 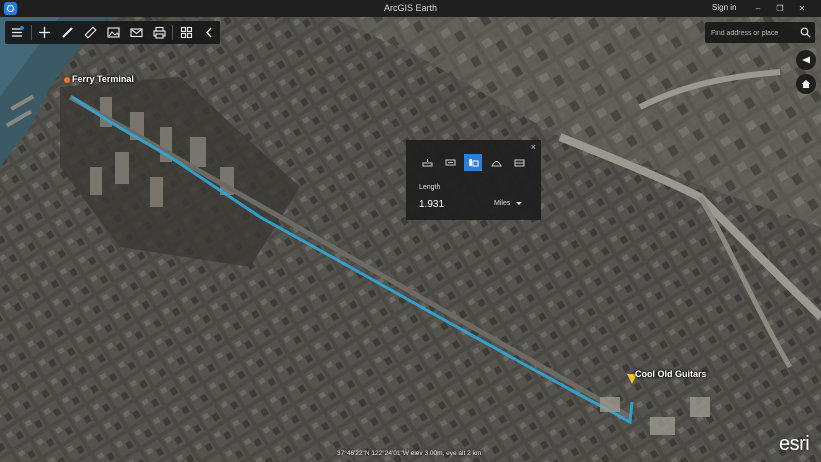 I want to click on home-icon, so click(x=806, y=84).